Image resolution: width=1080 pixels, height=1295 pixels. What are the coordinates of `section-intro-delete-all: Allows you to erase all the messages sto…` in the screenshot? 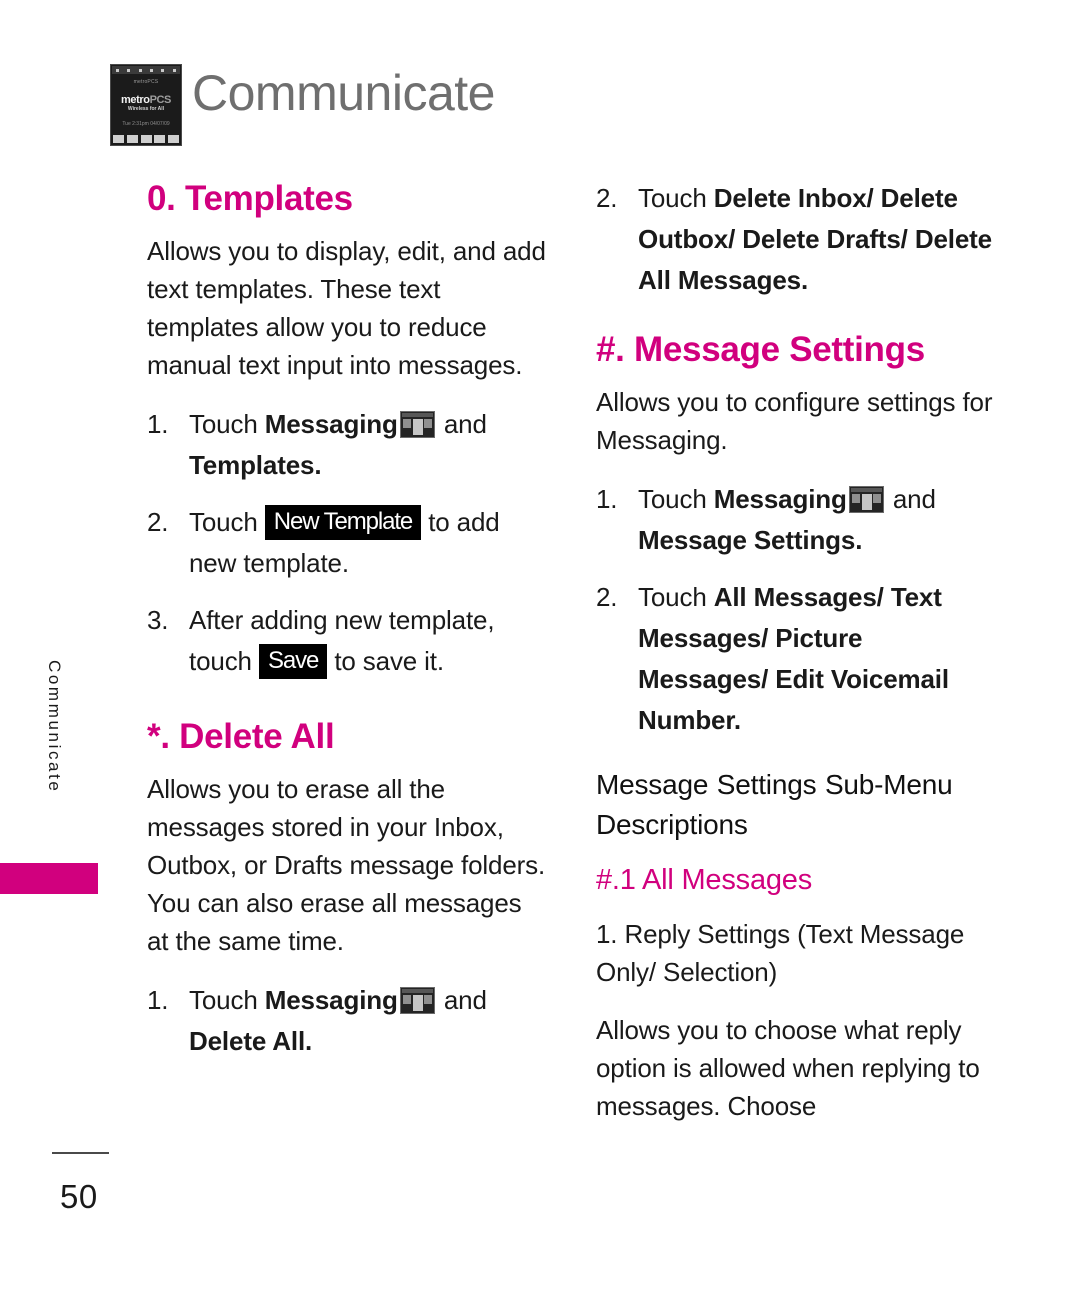 It's located at (346, 865).